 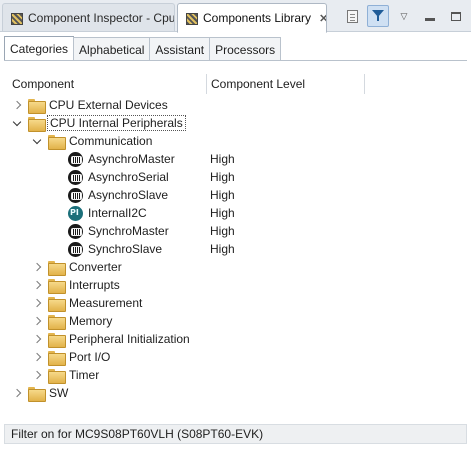 What do you see at coordinates (180, 49) in the screenshot?
I see `tab-assistant: Assistant` at bounding box center [180, 49].